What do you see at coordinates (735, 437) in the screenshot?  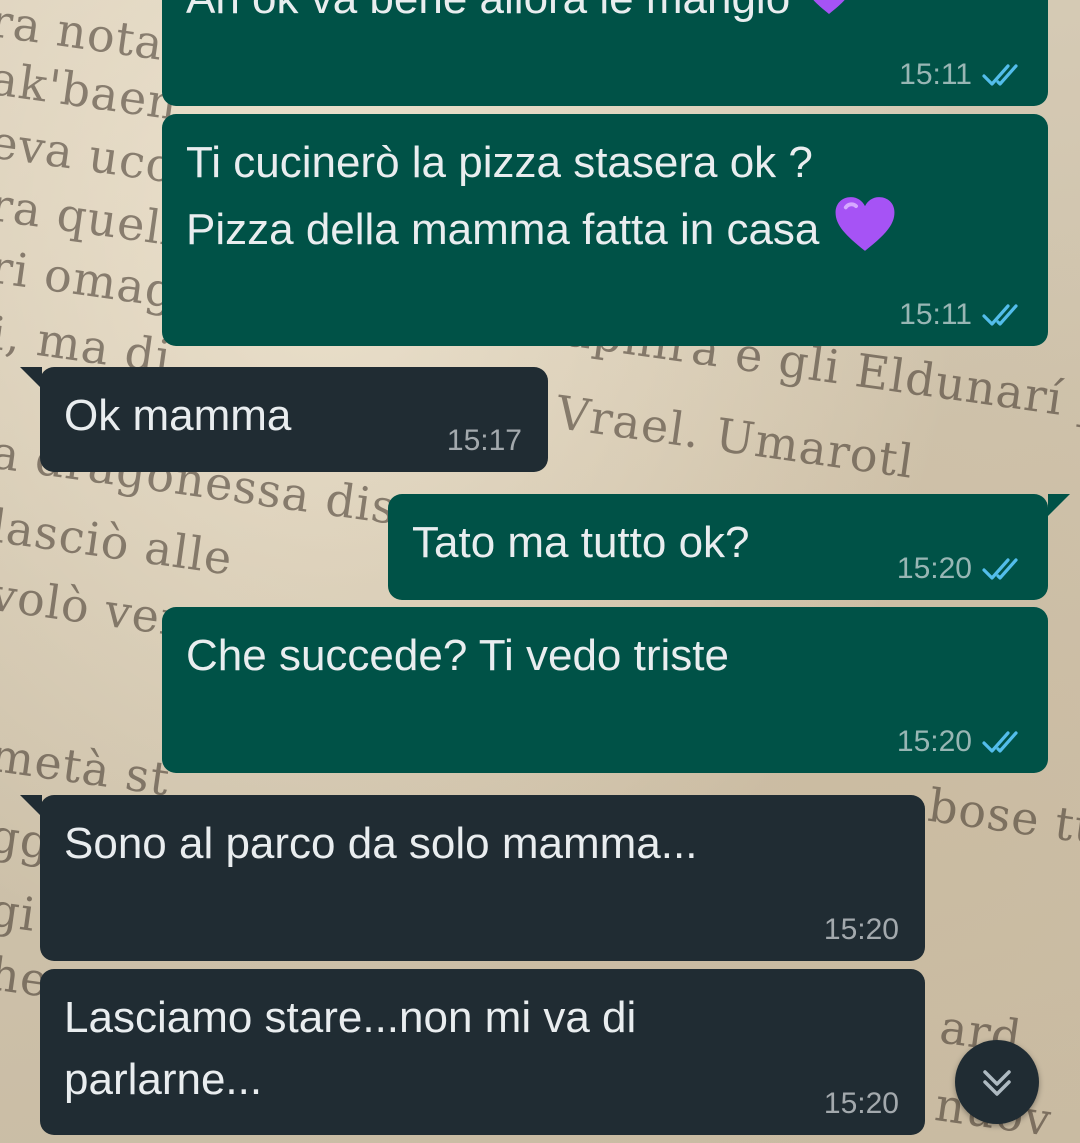 I see `wallpaper-text: Vrael. Umarotl` at bounding box center [735, 437].